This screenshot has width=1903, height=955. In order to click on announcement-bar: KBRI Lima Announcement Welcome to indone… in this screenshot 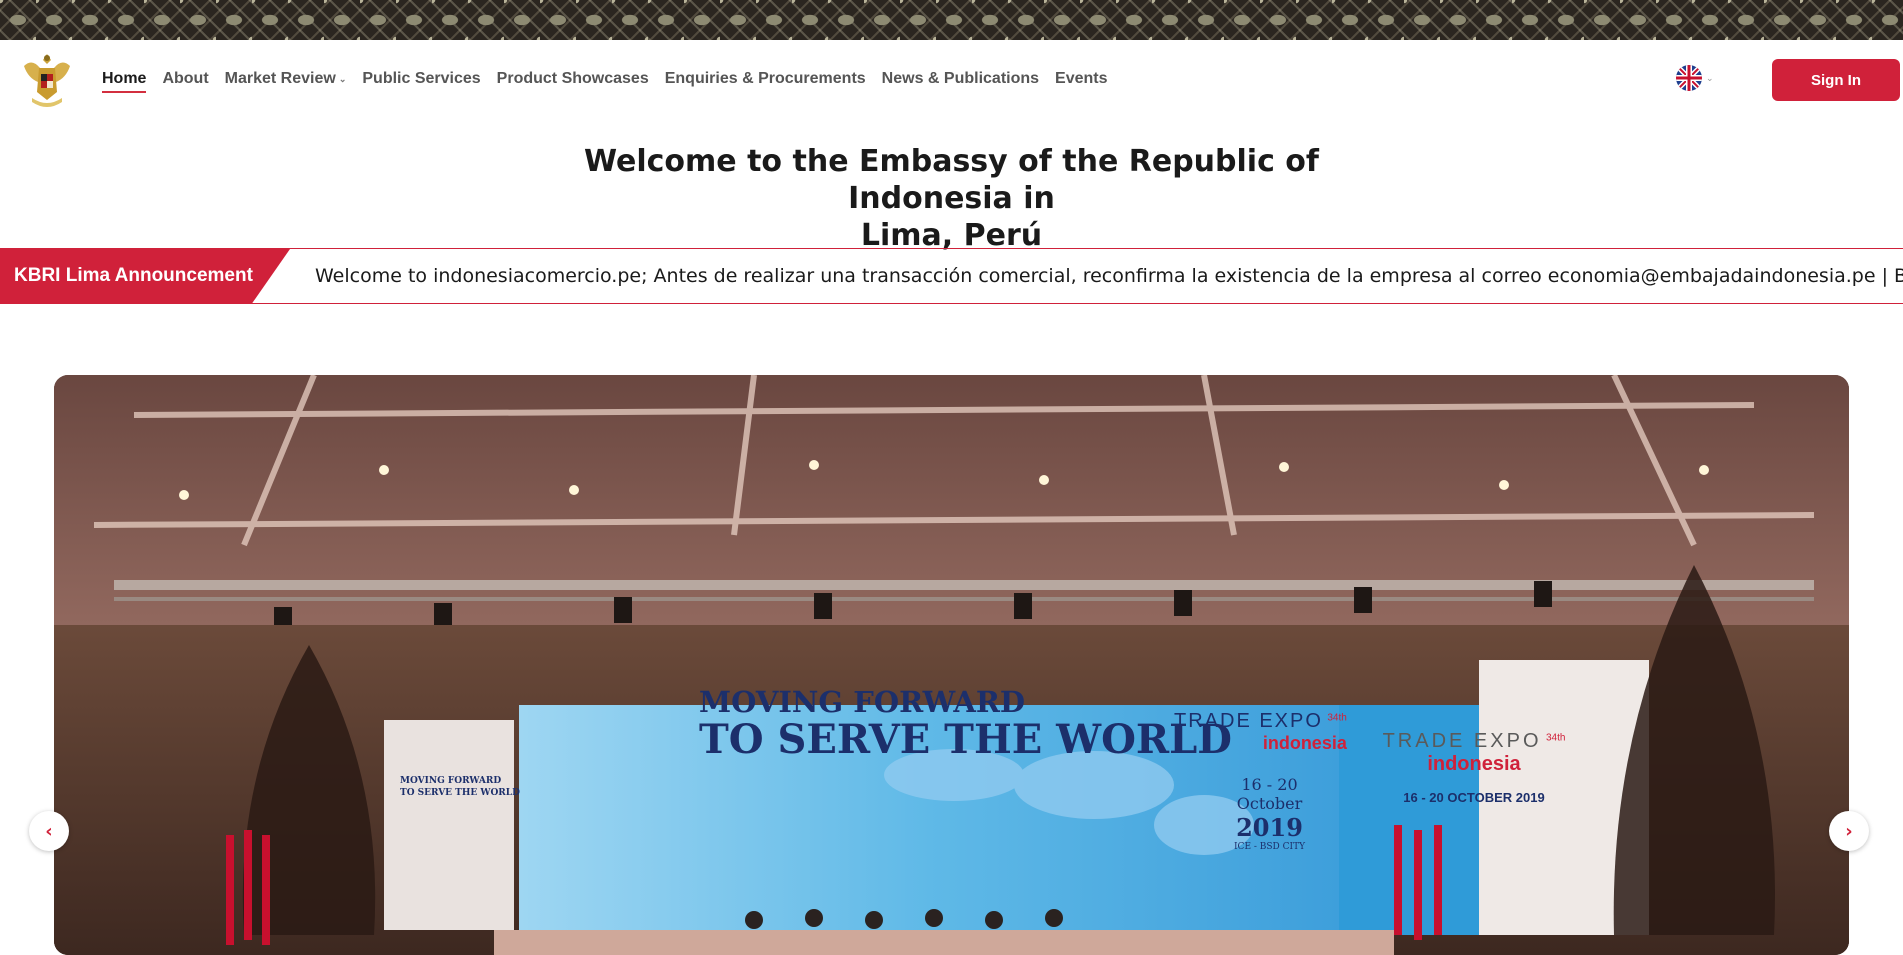, I will do `click(951, 276)`.